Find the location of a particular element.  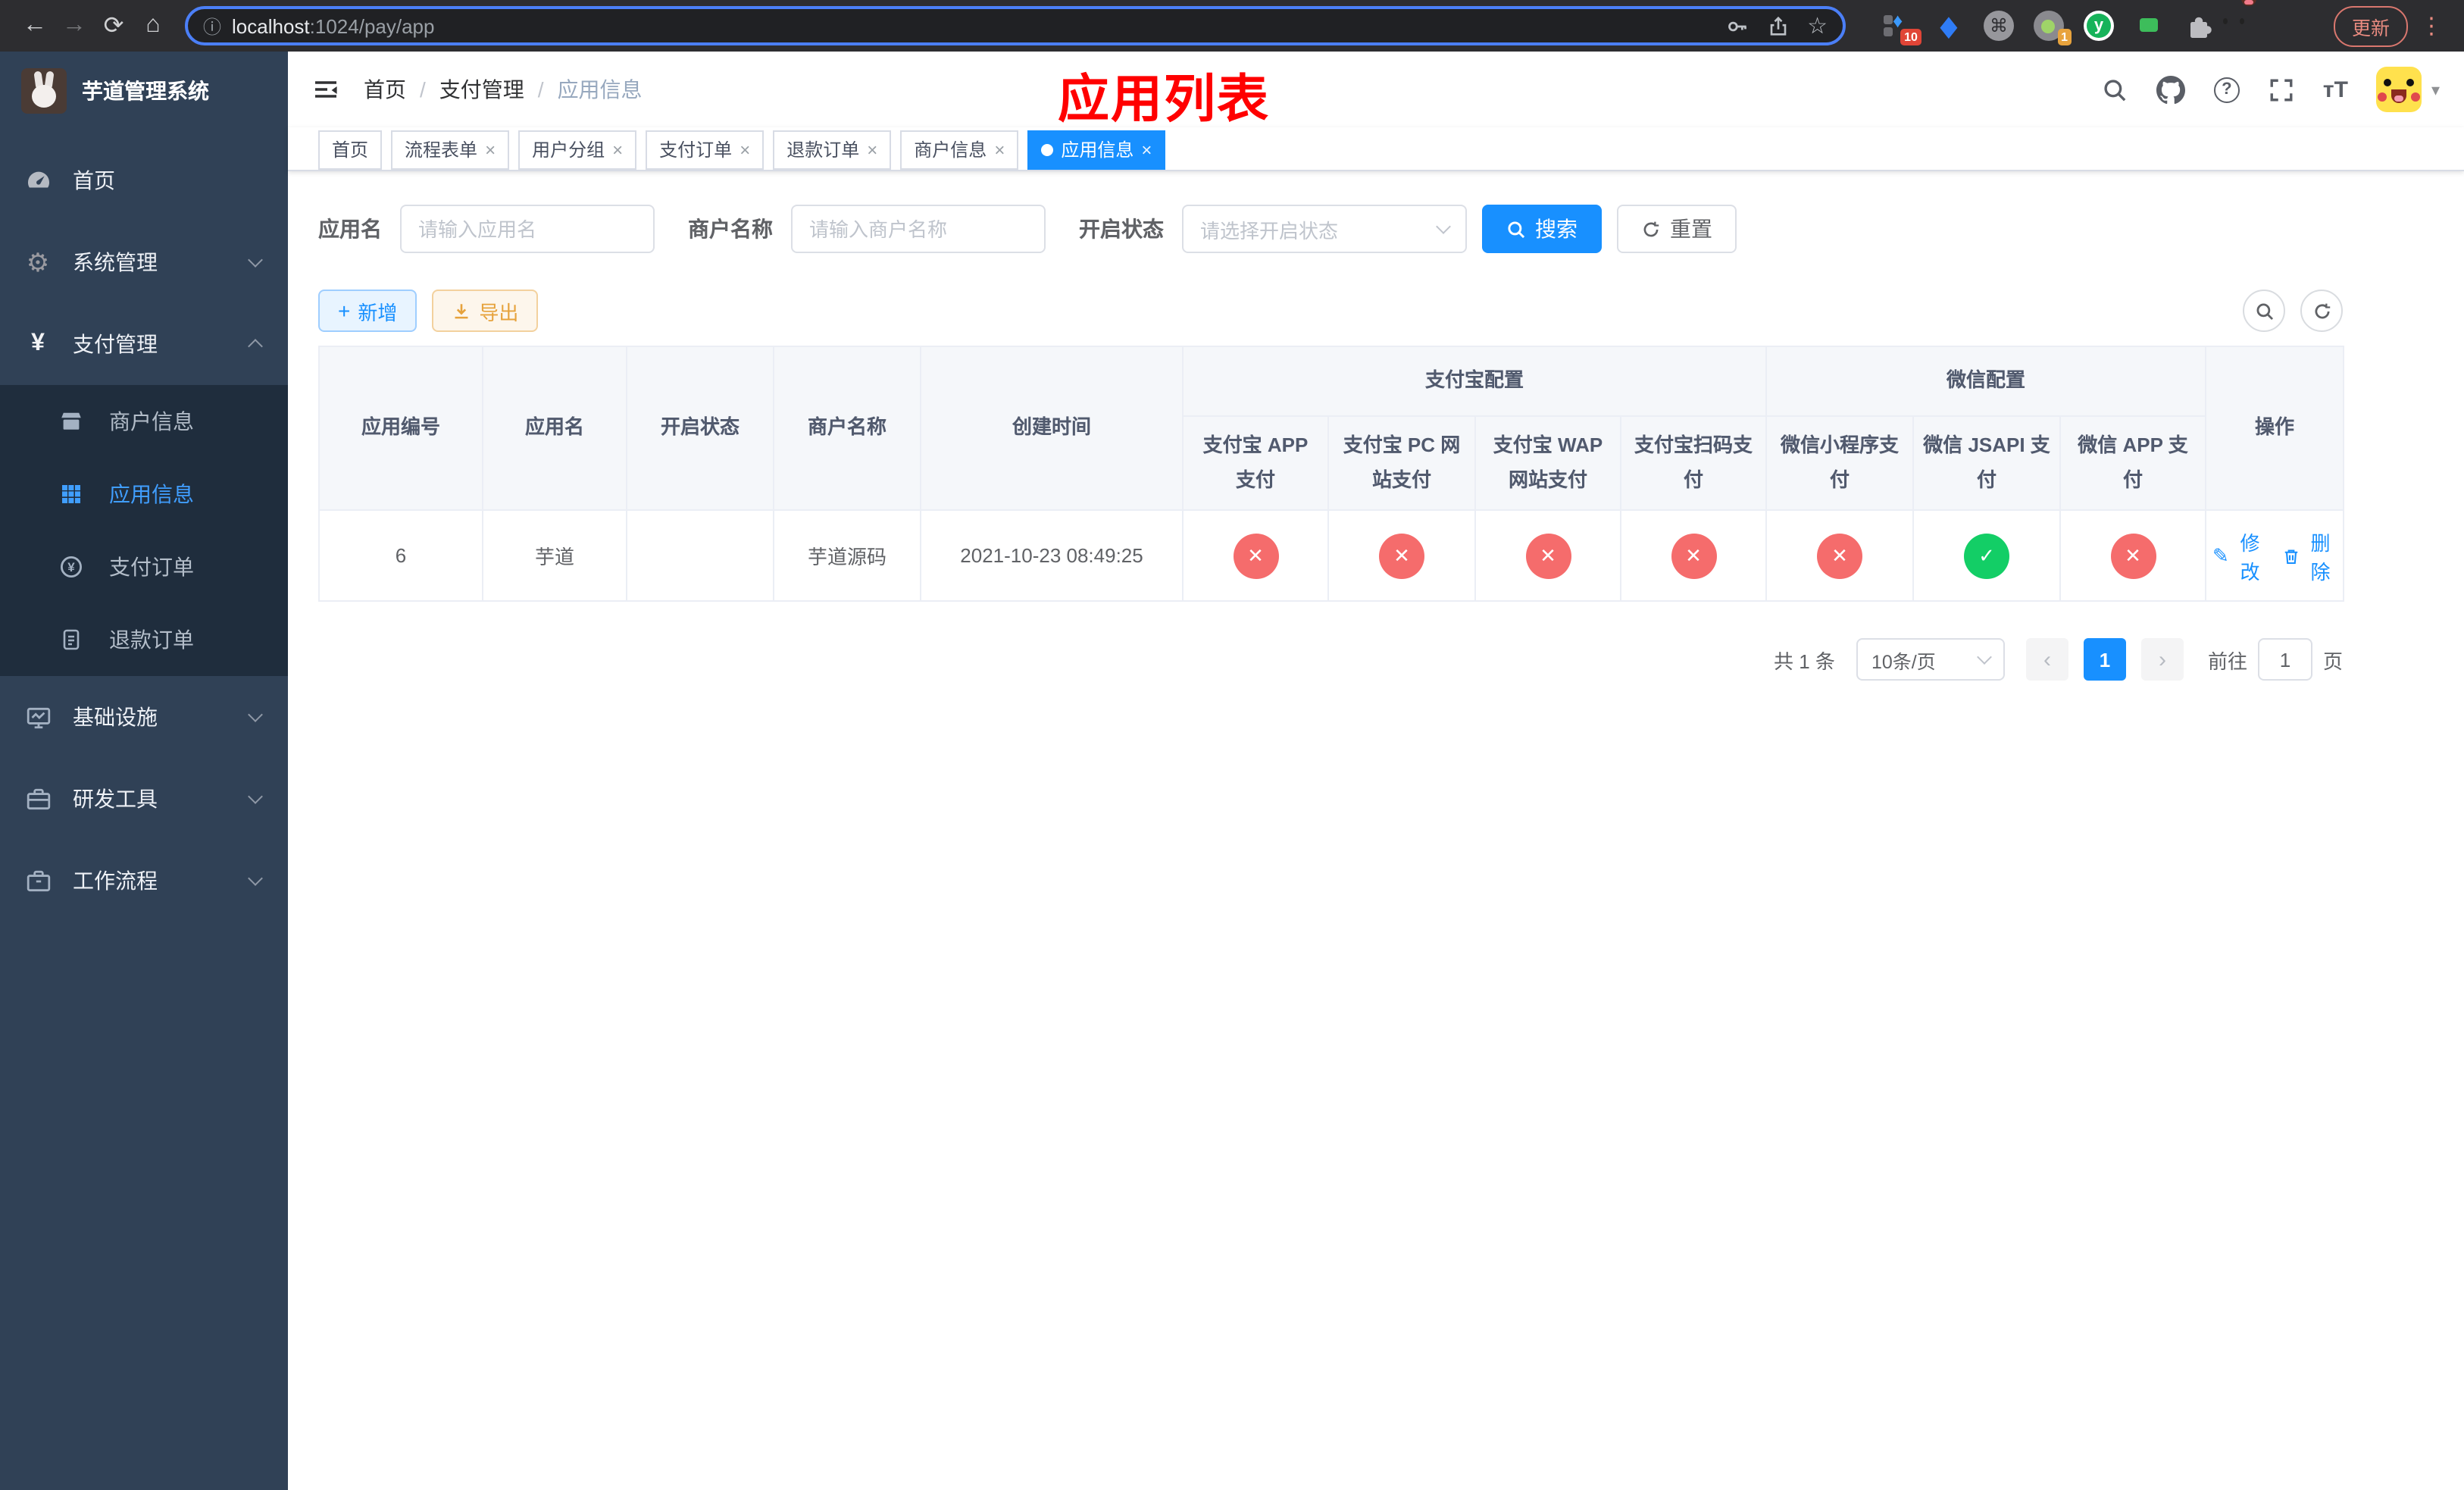

breadcrumb-home: 首页 is located at coordinates (385, 89).